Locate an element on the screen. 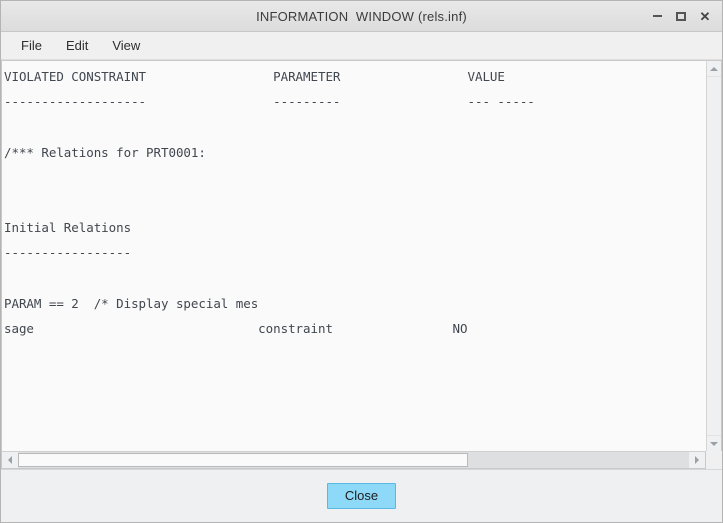  minimize-button is located at coordinates (657, 16).